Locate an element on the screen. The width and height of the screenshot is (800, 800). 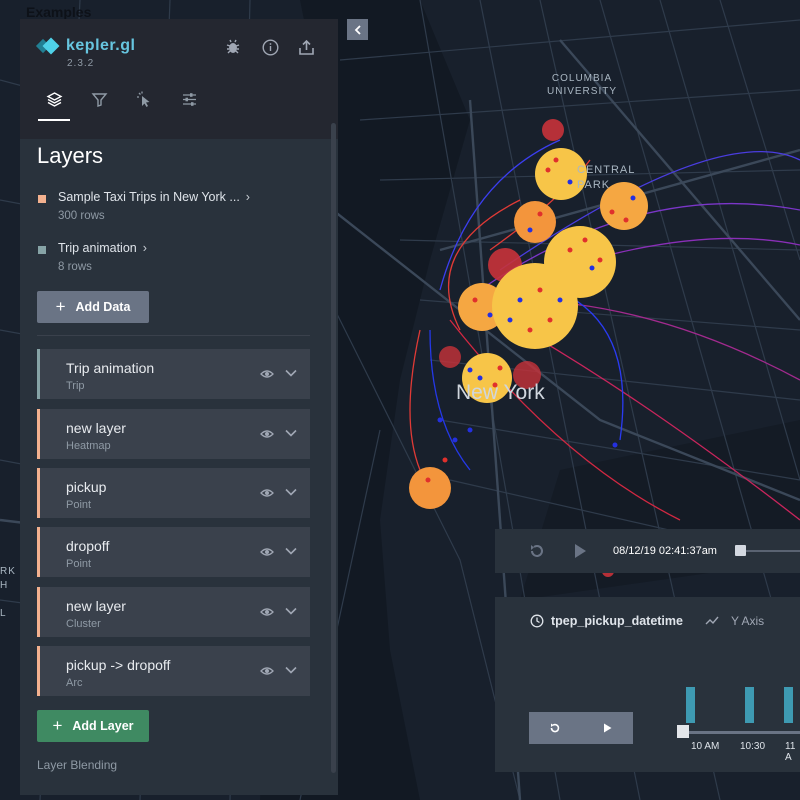
y-axis-selector: Y Axis is located at coordinates (747, 621).